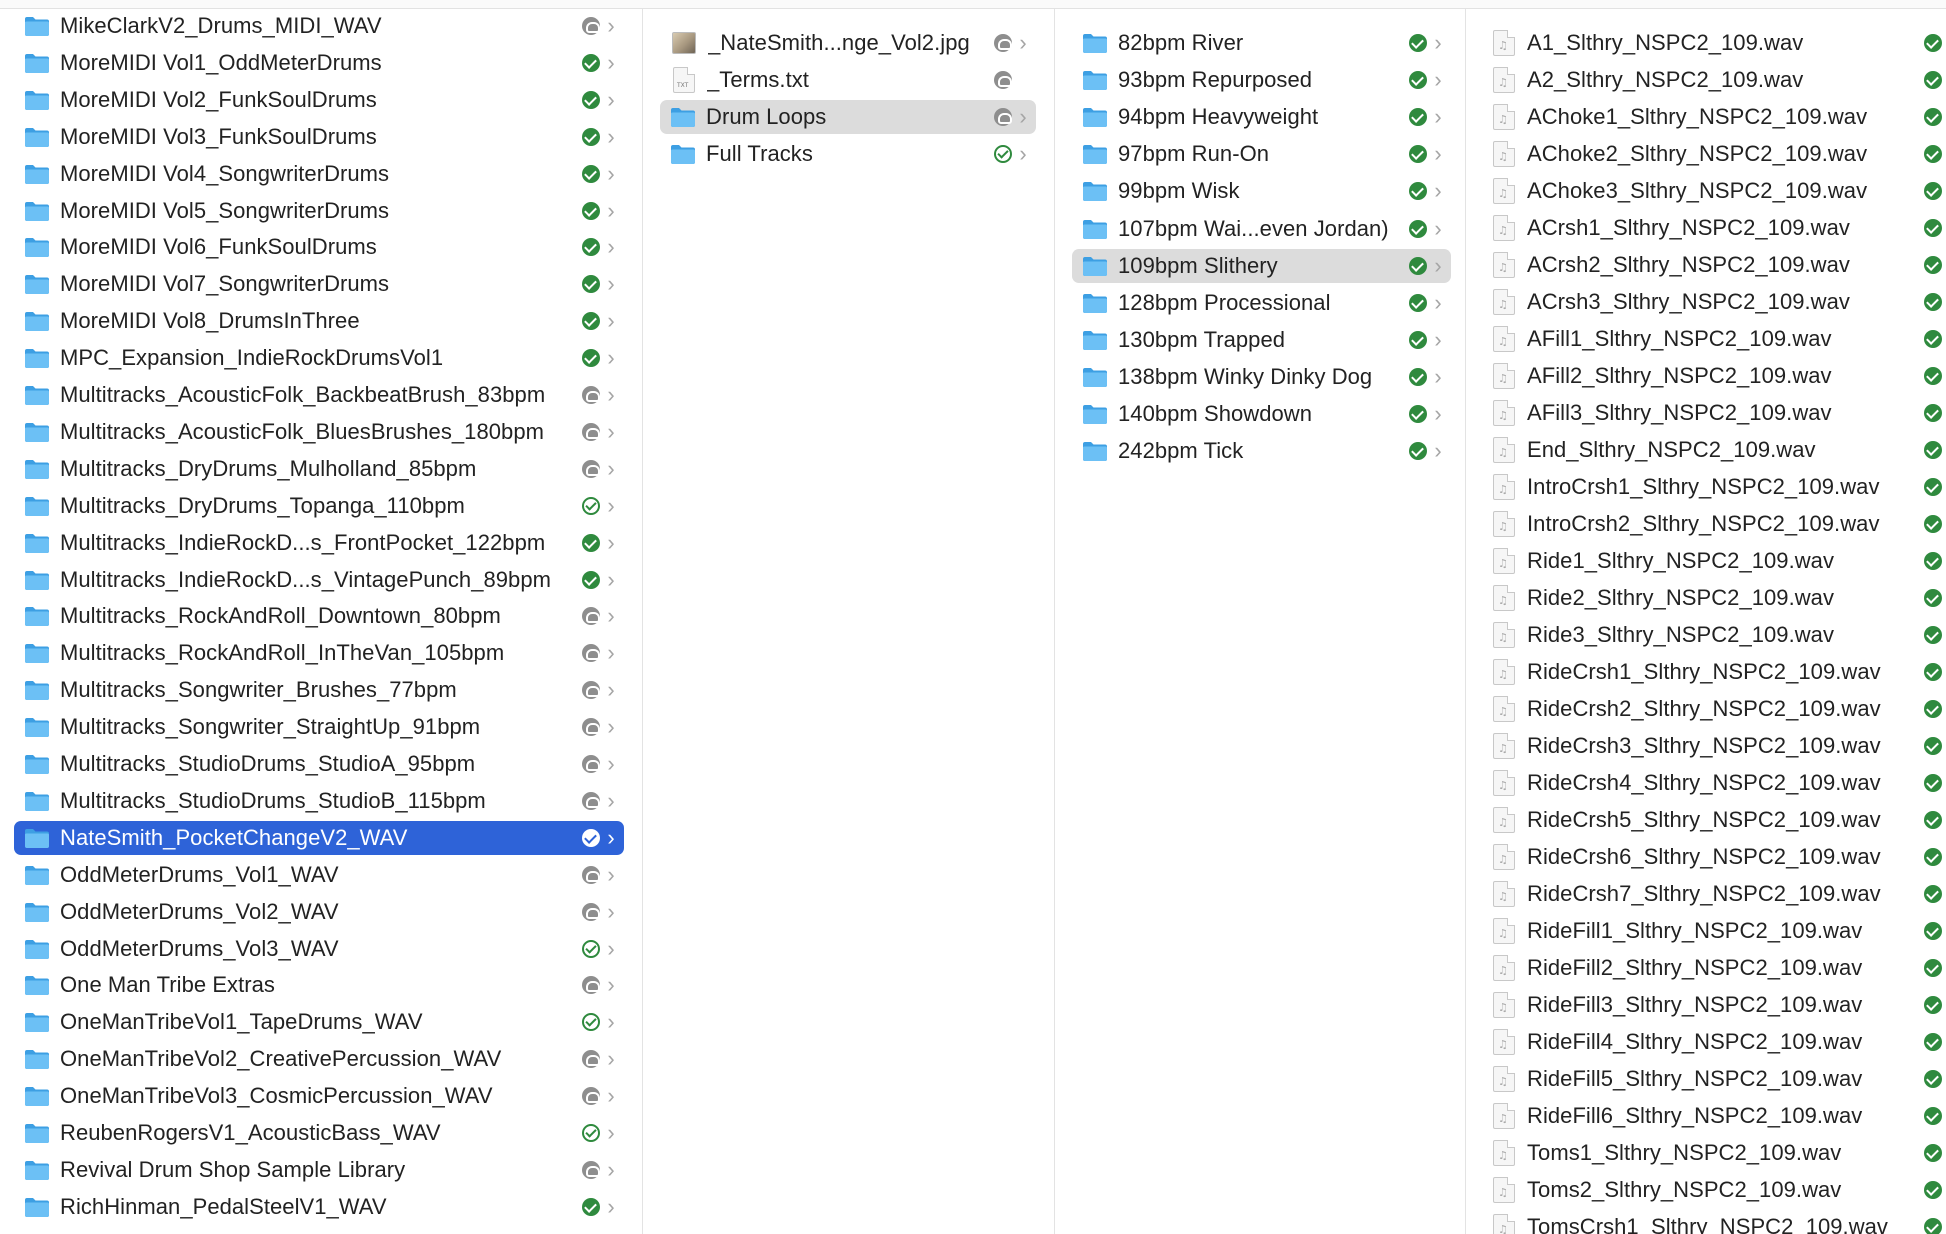 The image size is (1946, 1234). Describe the element at coordinates (1713, 450) in the screenshot. I see `file-row: ♫ End_Slthry_NSPC2_109.wav` at that location.